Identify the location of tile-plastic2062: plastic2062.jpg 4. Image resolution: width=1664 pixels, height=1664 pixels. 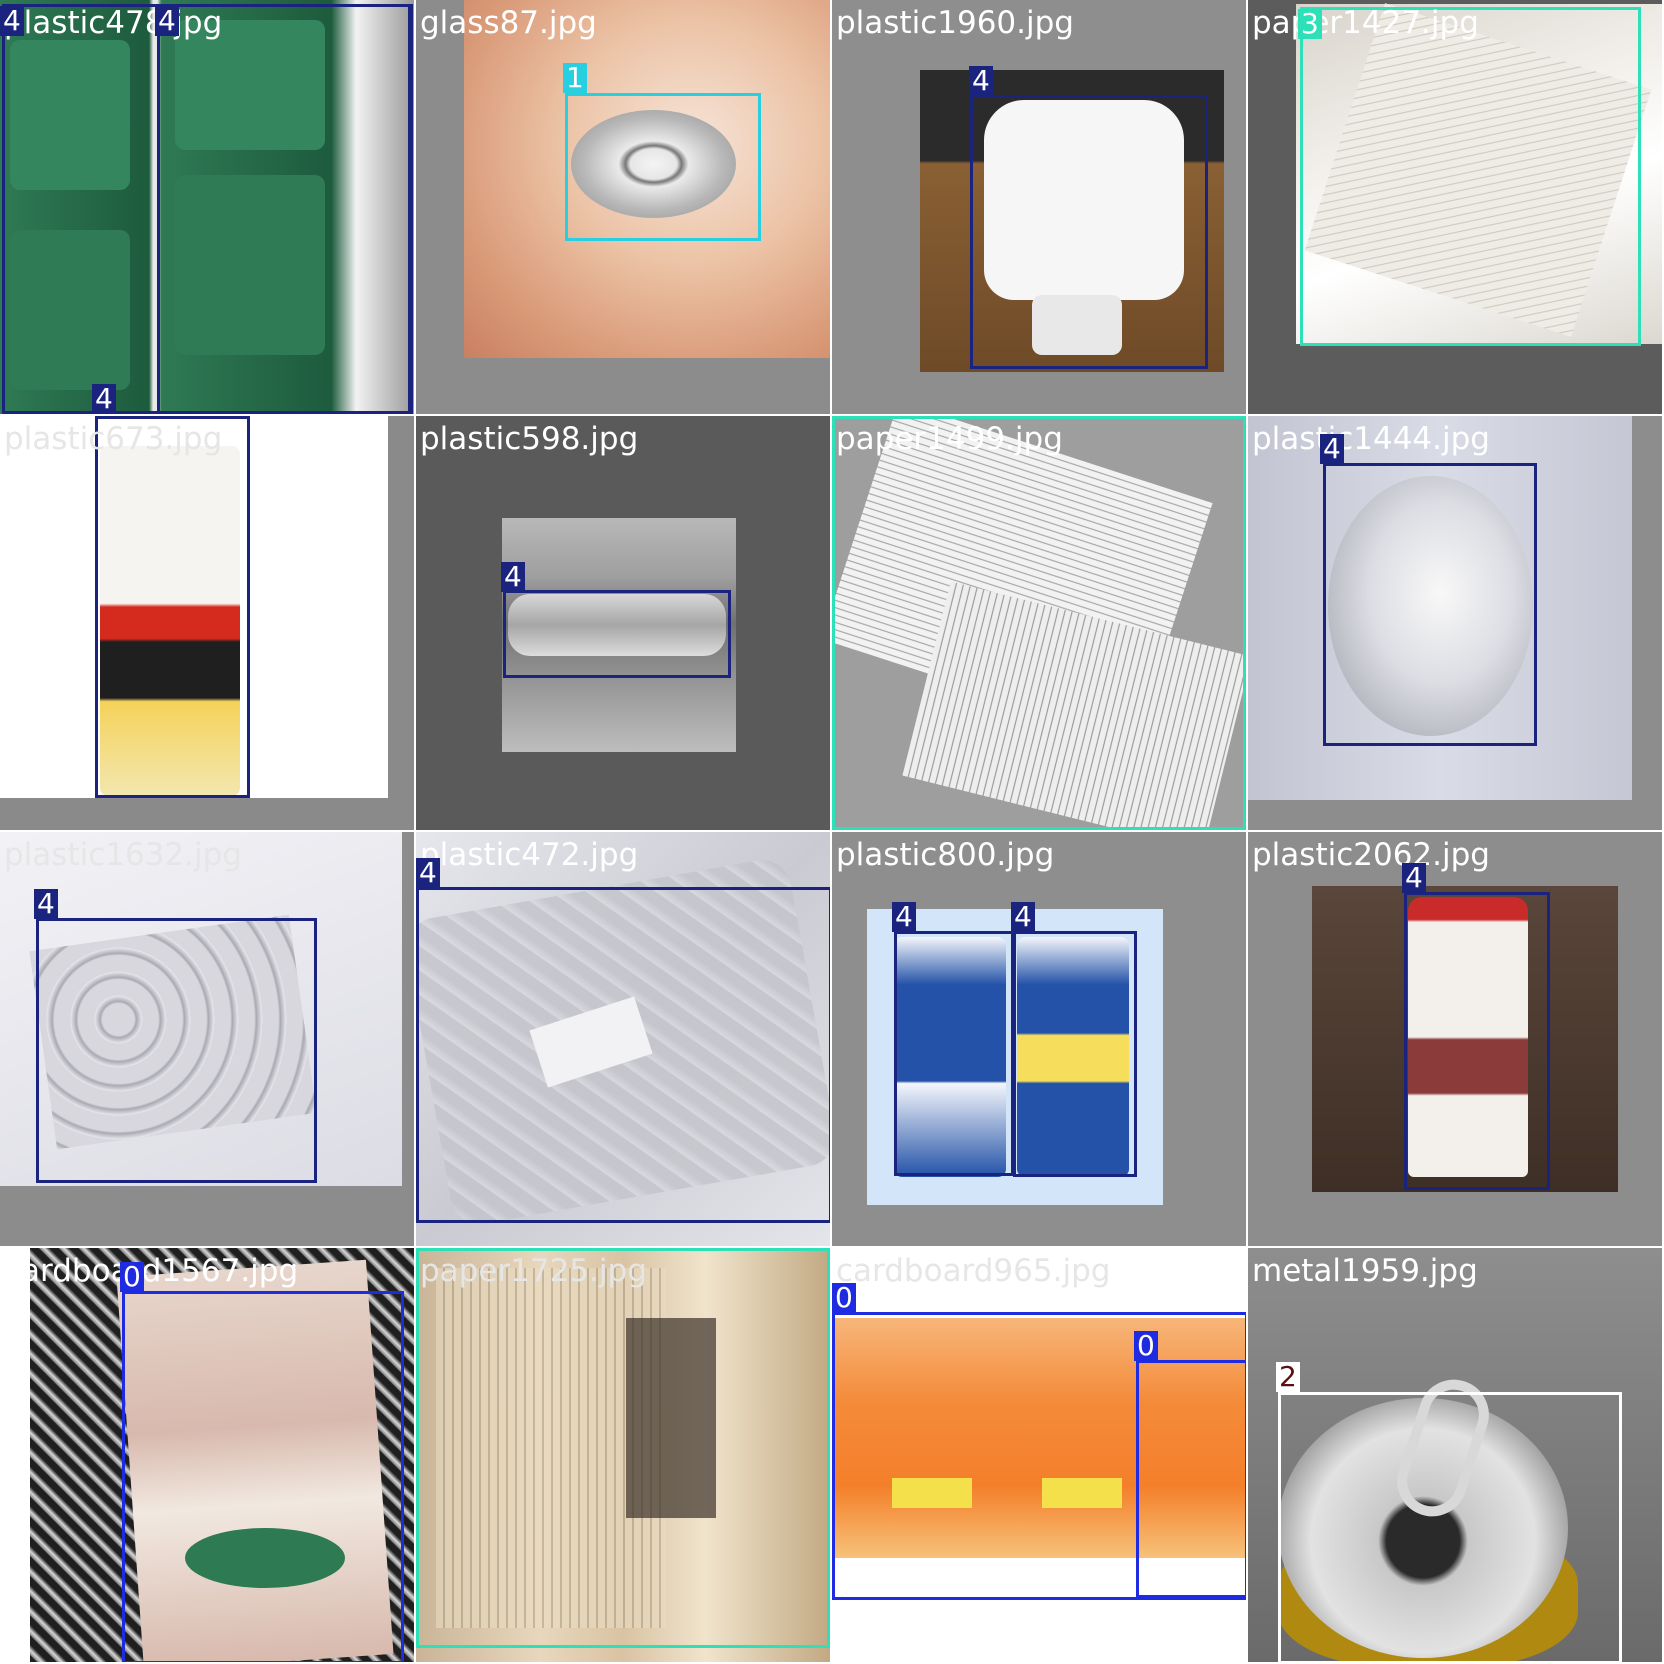
(1455, 1039).